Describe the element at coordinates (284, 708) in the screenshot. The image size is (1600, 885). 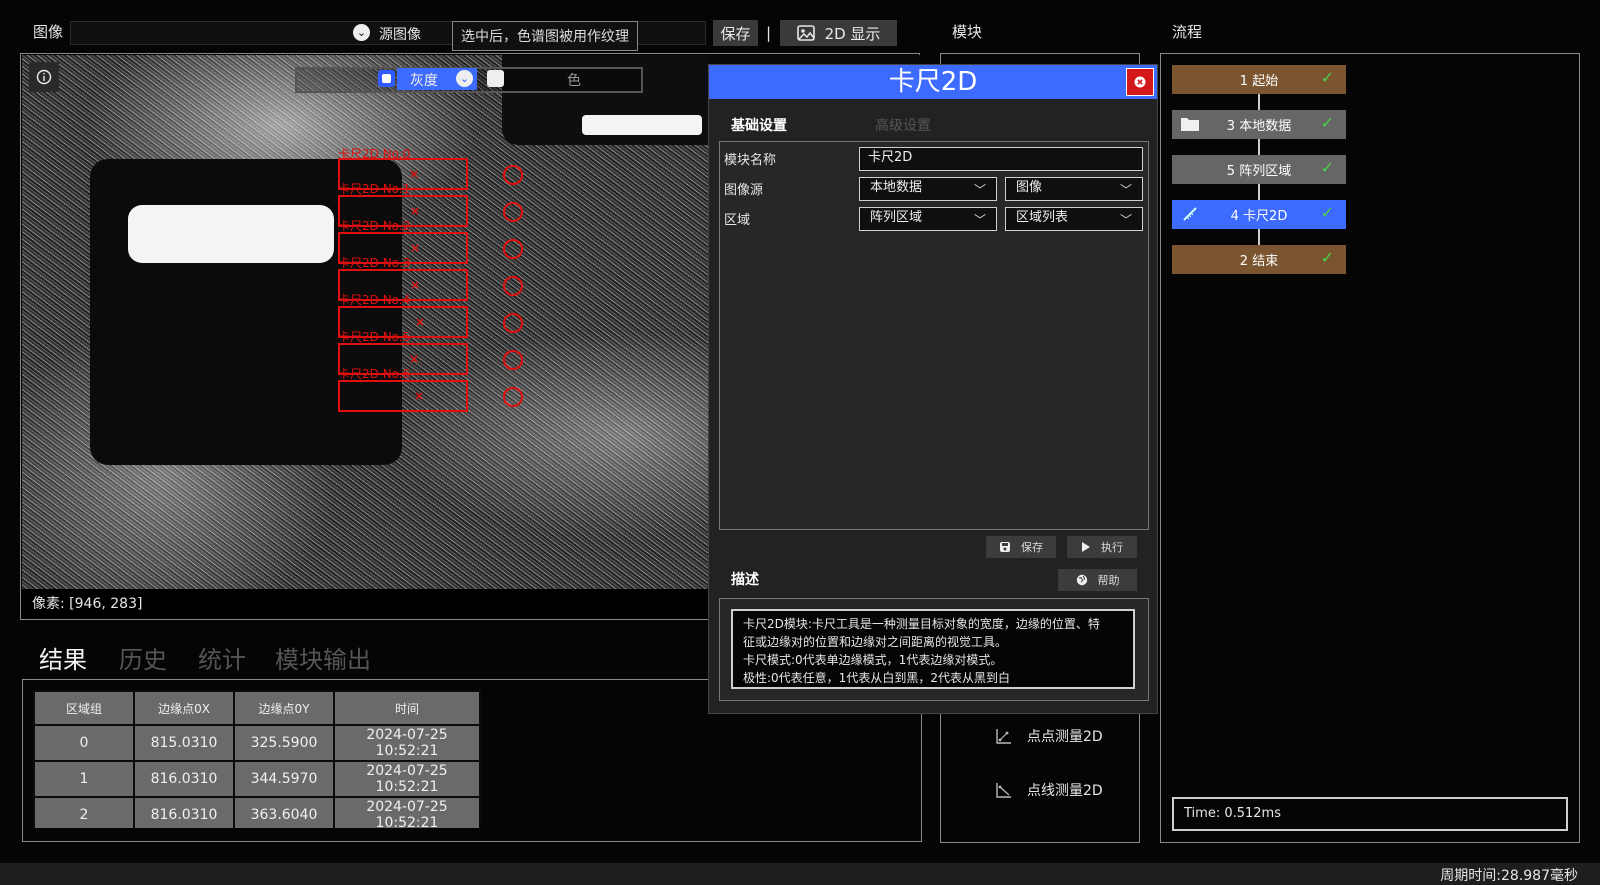
I see `column-header: 边缘点0Y` at that location.